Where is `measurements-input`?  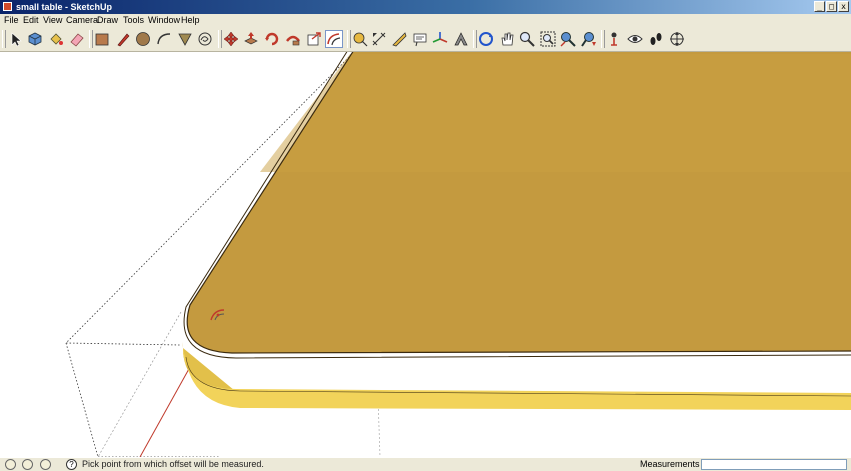 measurements-input is located at coordinates (774, 464).